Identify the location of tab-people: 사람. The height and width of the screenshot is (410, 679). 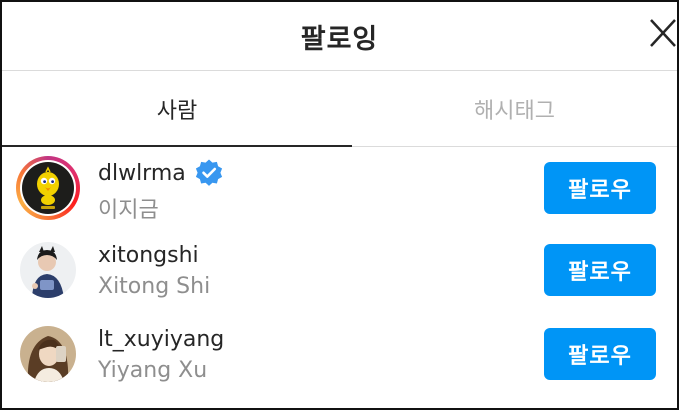
(177, 109).